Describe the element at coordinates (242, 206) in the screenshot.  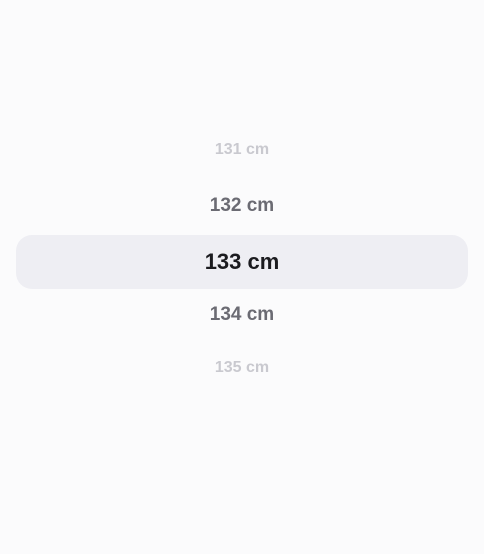
I see `height-option-132: 132 cm` at that location.